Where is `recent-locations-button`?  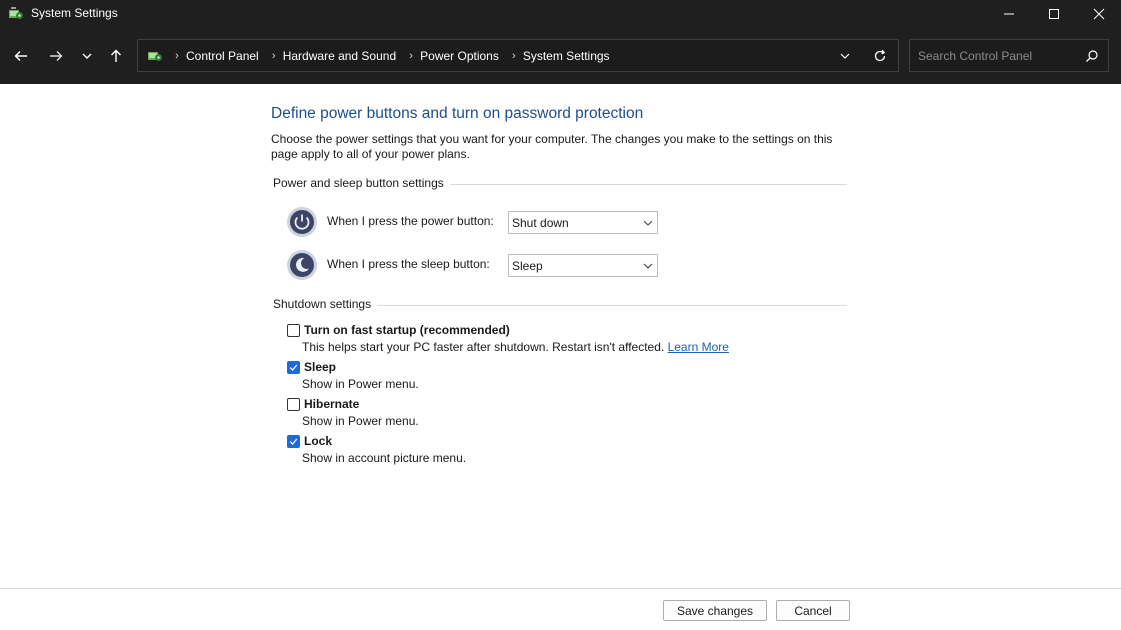 recent-locations-button is located at coordinates (87, 56).